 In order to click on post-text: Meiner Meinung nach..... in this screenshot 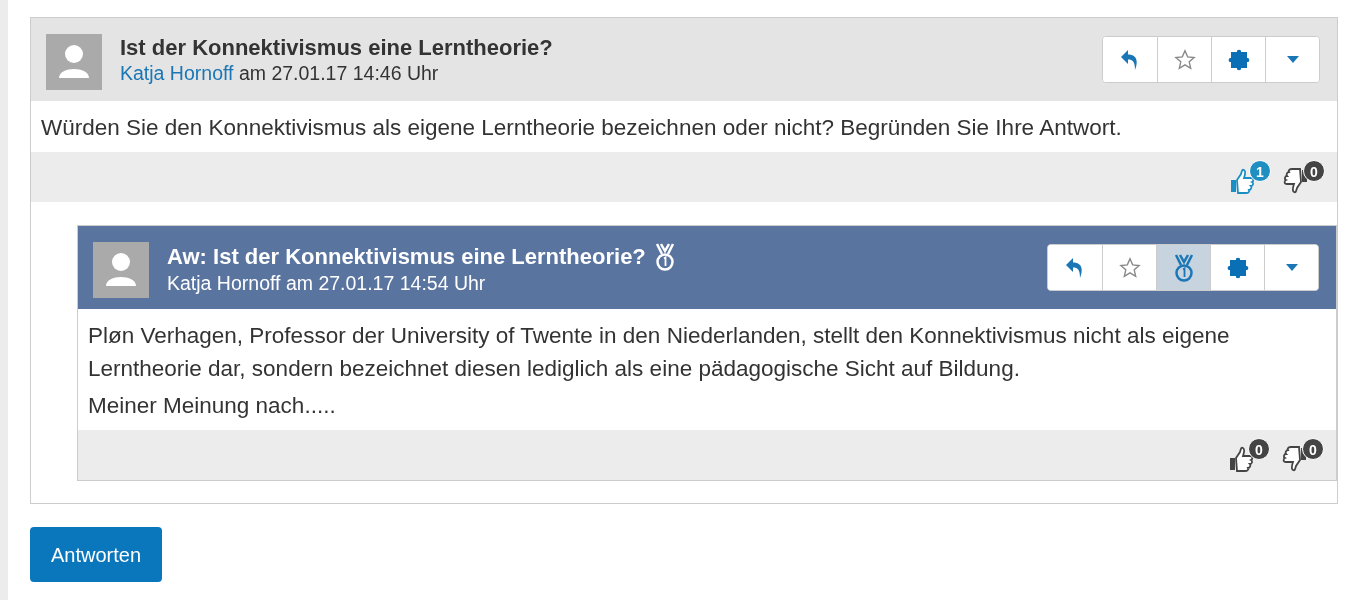, I will do `click(212, 406)`.